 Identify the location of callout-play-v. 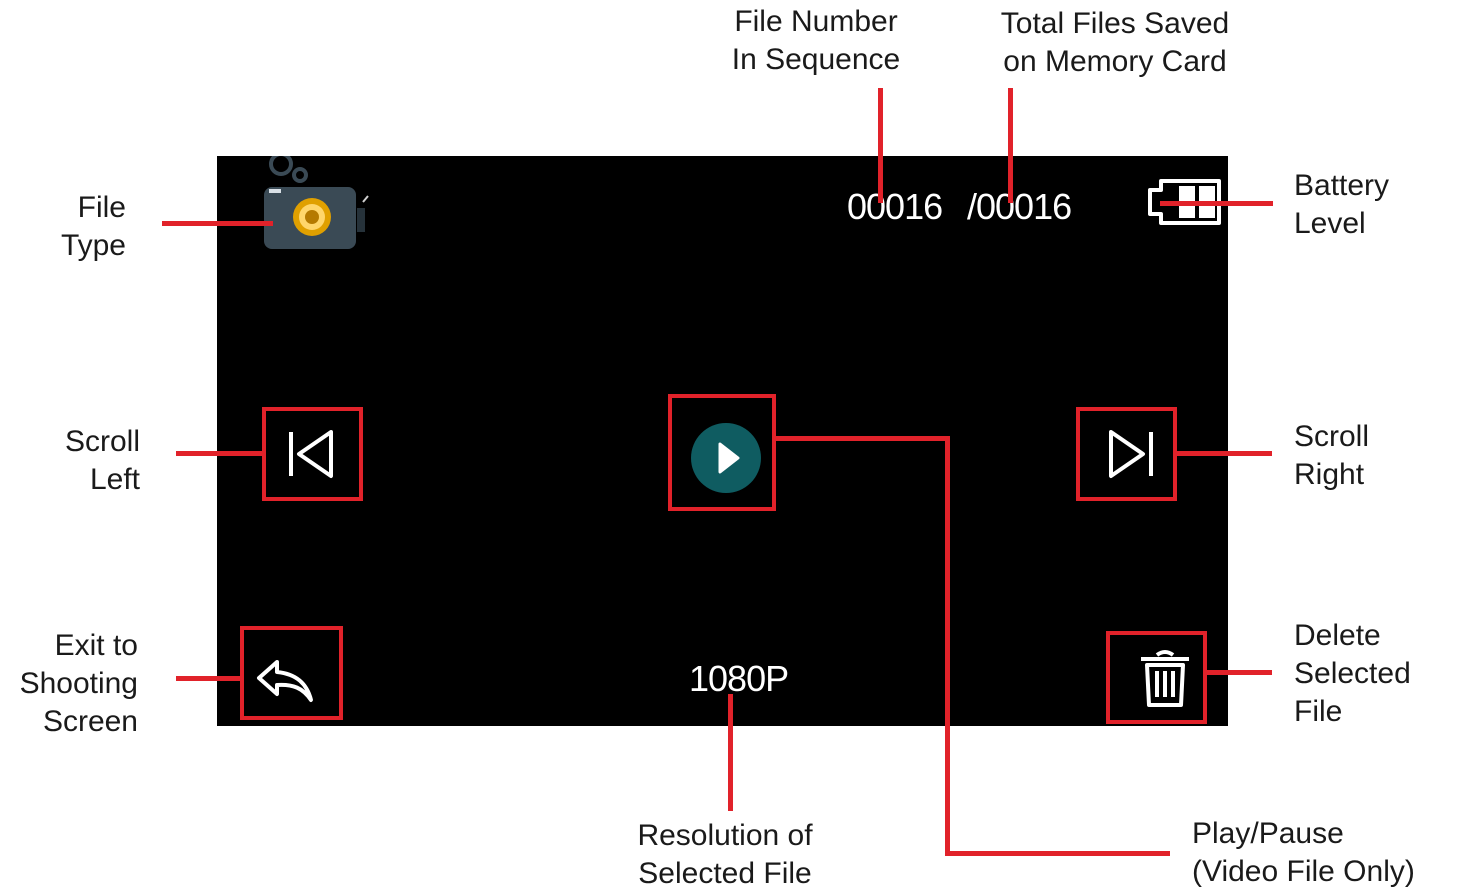
(947, 646).